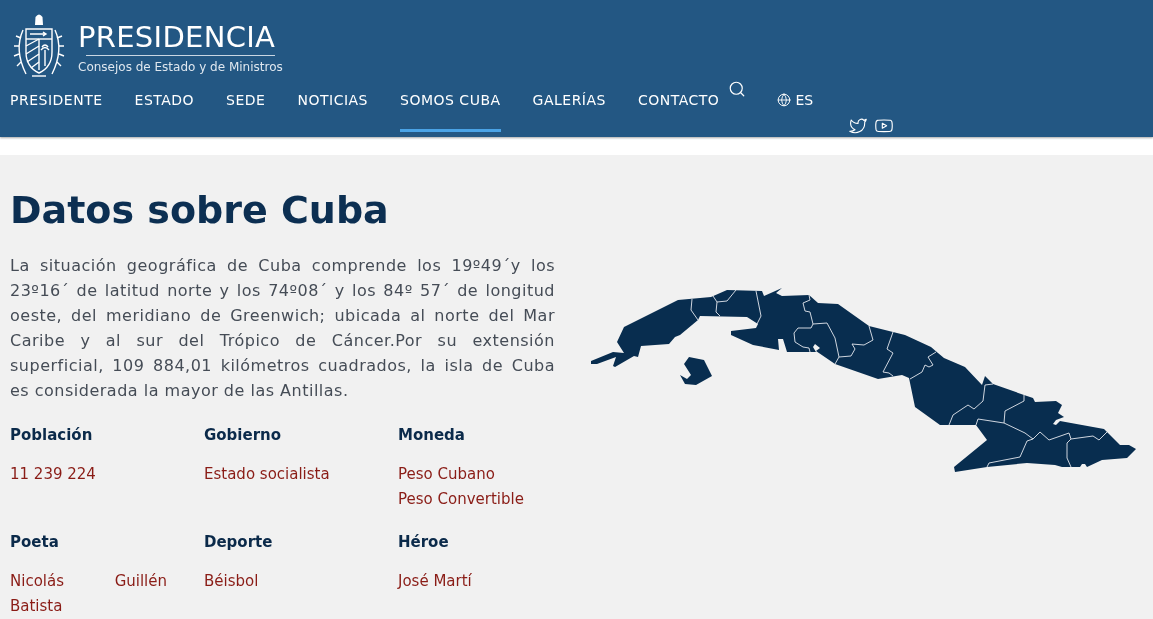 The height and width of the screenshot is (619, 1153). Describe the element at coordinates (884, 126) in the screenshot. I see `video-play-icon` at that location.